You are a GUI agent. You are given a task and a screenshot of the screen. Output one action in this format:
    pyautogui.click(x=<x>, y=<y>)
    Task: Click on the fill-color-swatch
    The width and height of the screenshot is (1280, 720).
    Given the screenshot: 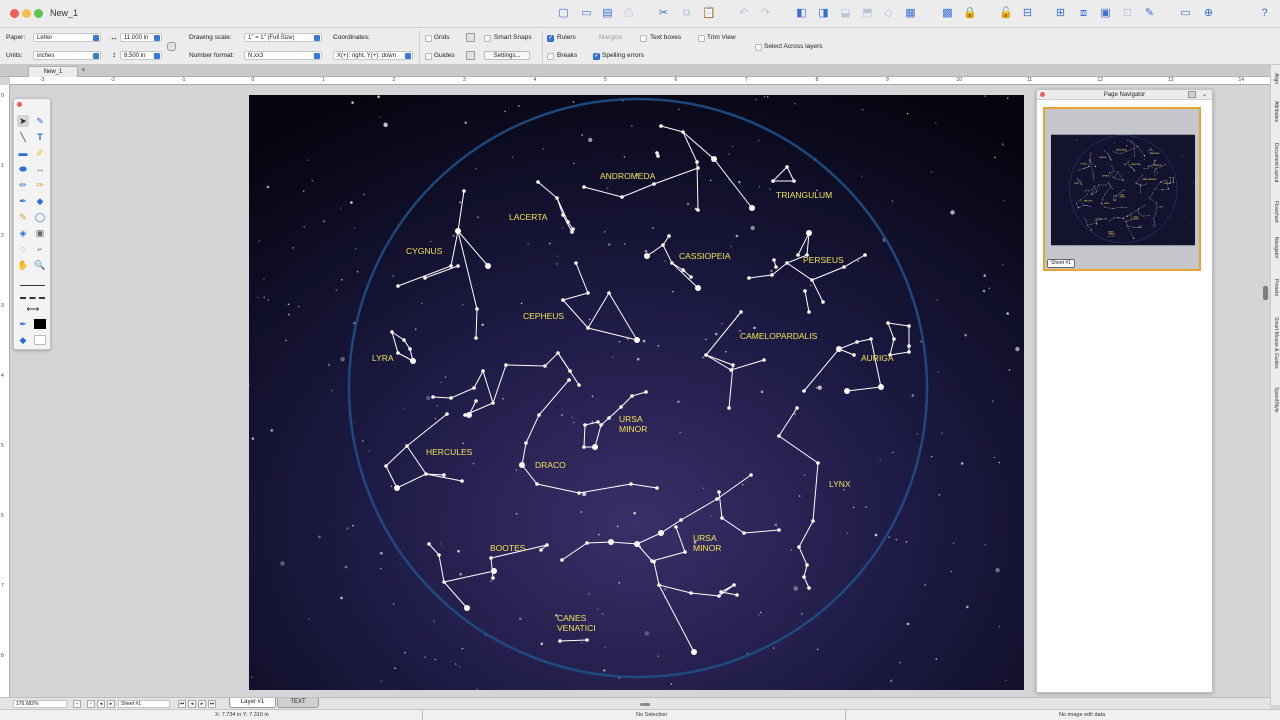 What is the action you would take?
    pyautogui.click(x=40, y=340)
    